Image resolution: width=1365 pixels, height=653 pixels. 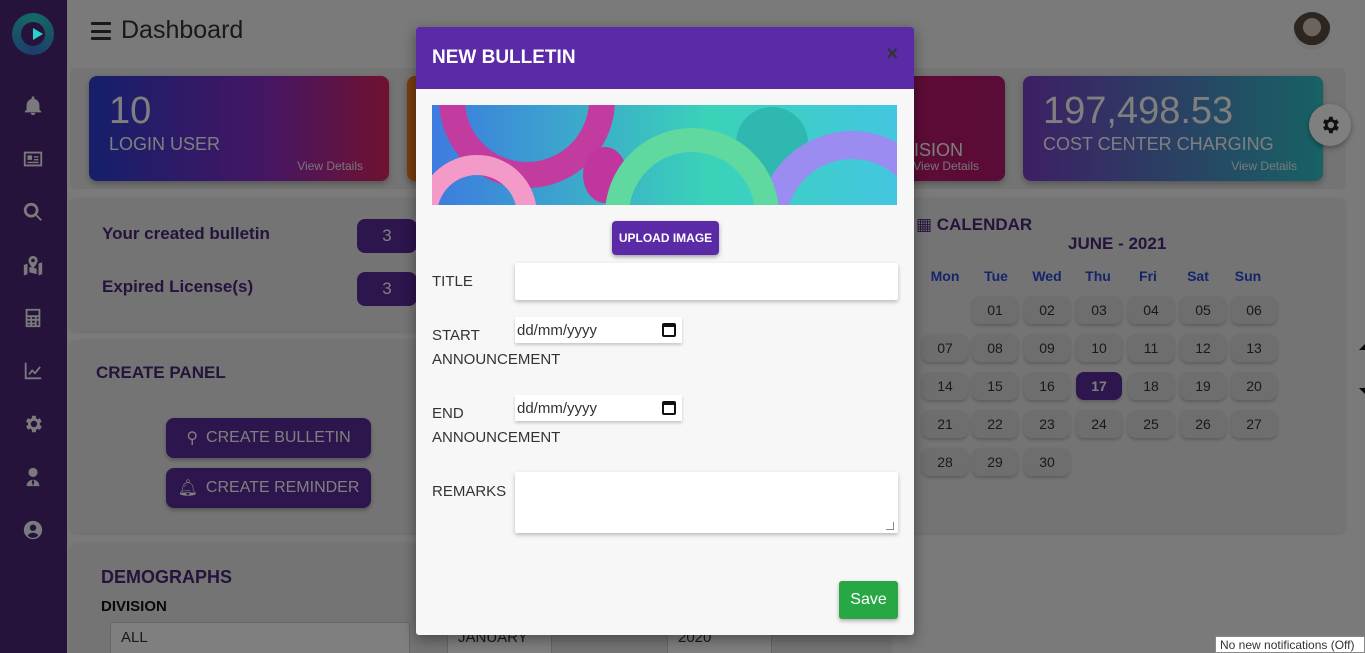 What do you see at coordinates (496, 437) in the screenshot?
I see `end-label-line2: ANNOUNCEMENT` at bounding box center [496, 437].